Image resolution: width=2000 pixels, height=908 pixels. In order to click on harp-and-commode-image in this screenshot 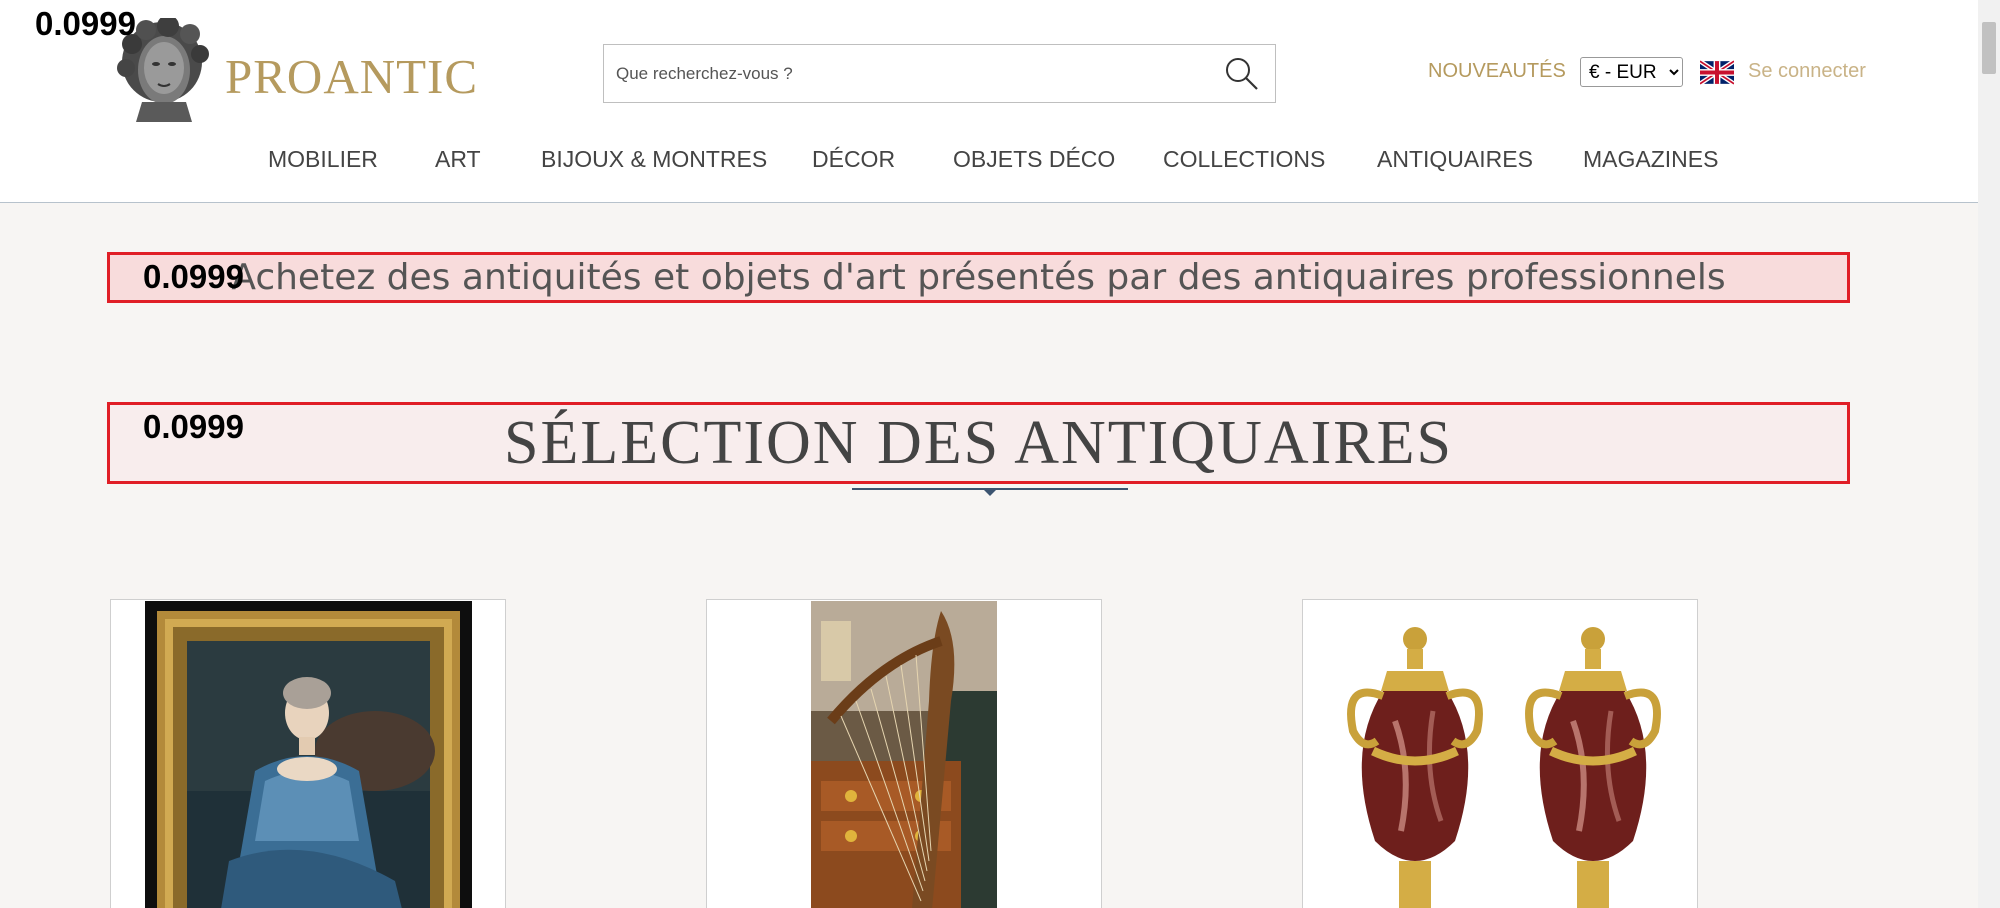, I will do `click(904, 754)`.